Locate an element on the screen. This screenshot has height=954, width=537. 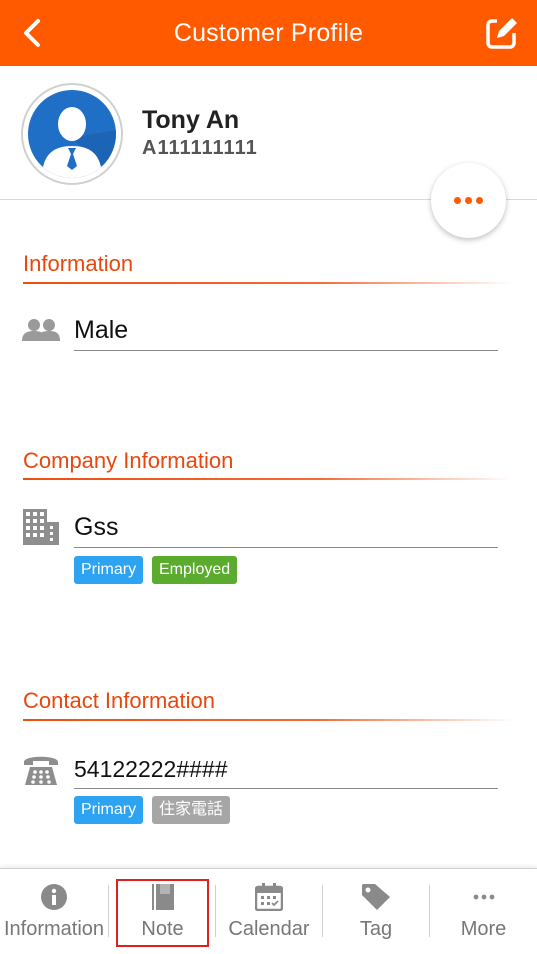
info-icon is located at coordinates (54, 897).